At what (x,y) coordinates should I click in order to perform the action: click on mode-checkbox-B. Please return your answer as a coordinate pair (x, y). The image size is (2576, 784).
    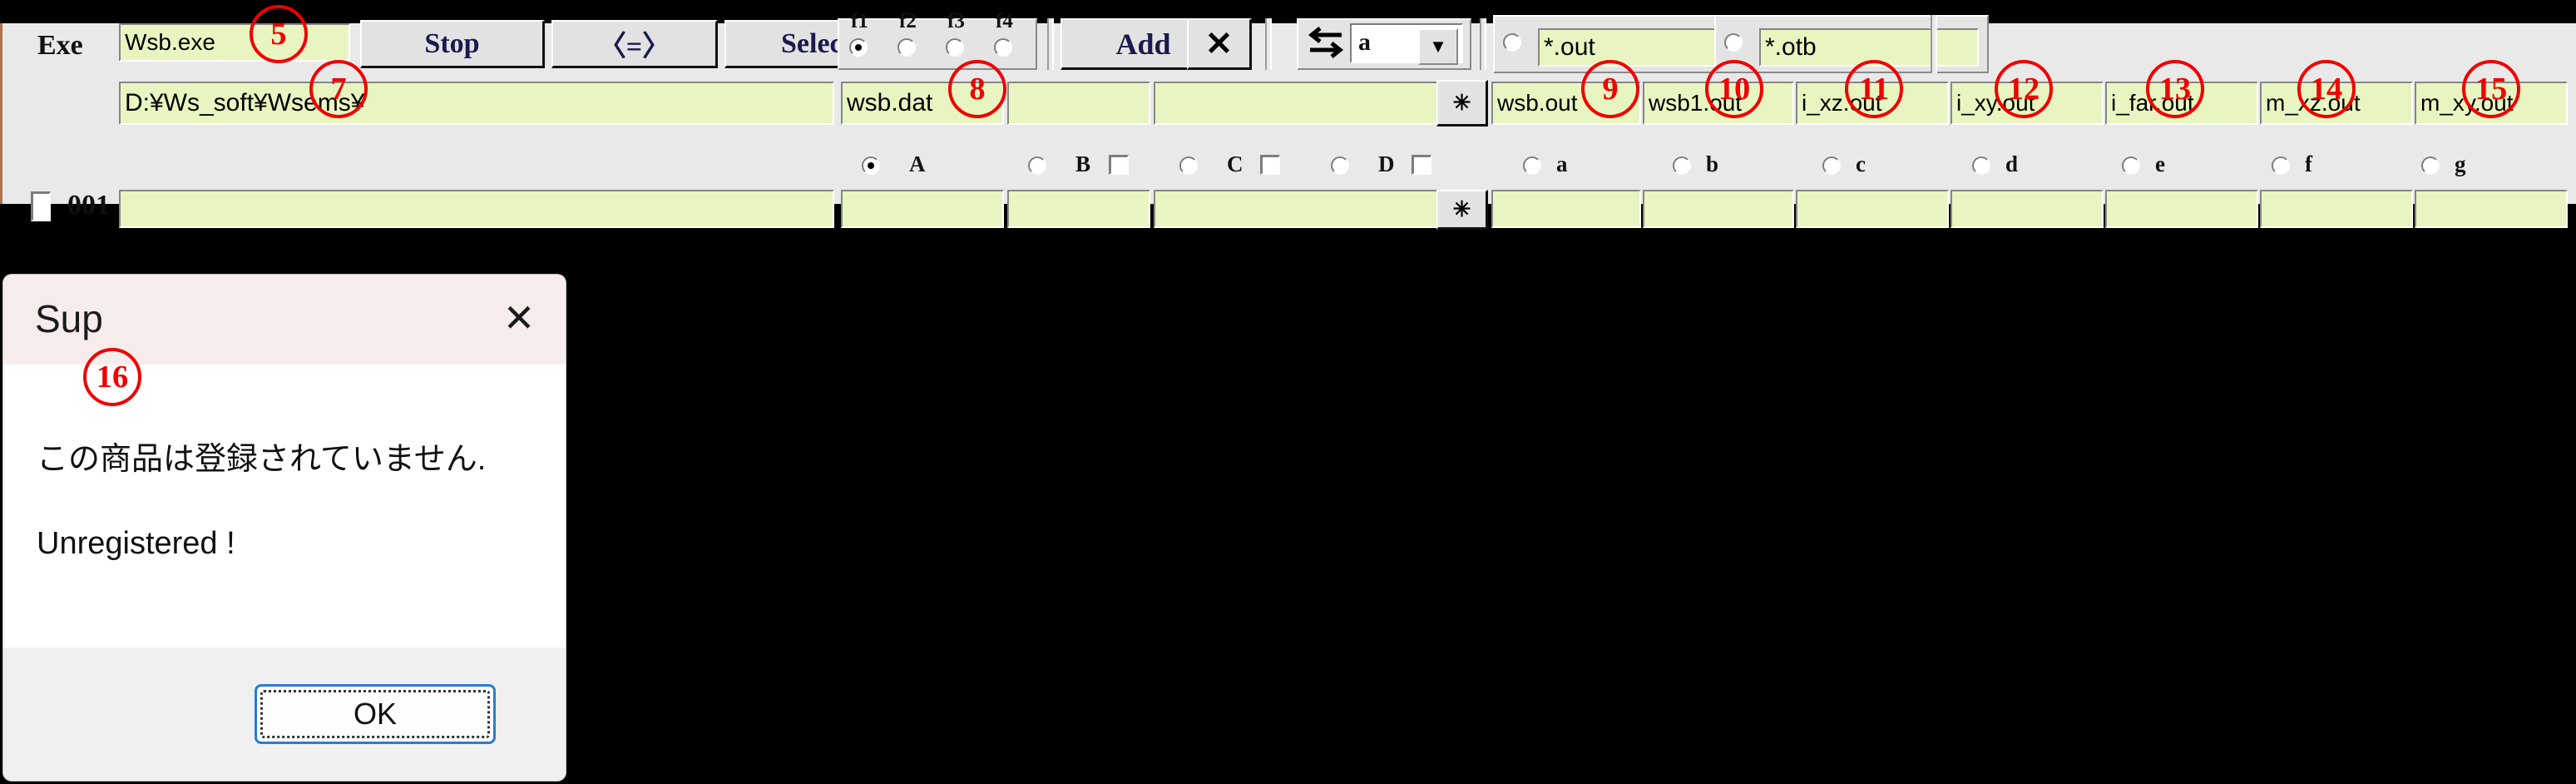
    Looking at the image, I should click on (1119, 165).